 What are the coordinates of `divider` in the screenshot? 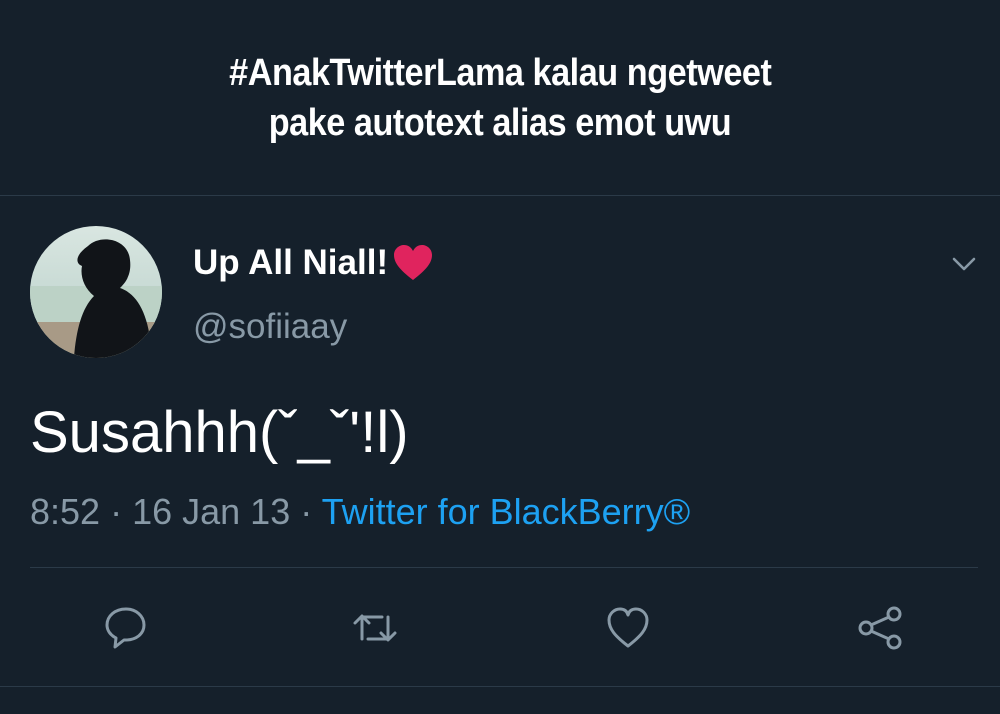 It's located at (504, 567).